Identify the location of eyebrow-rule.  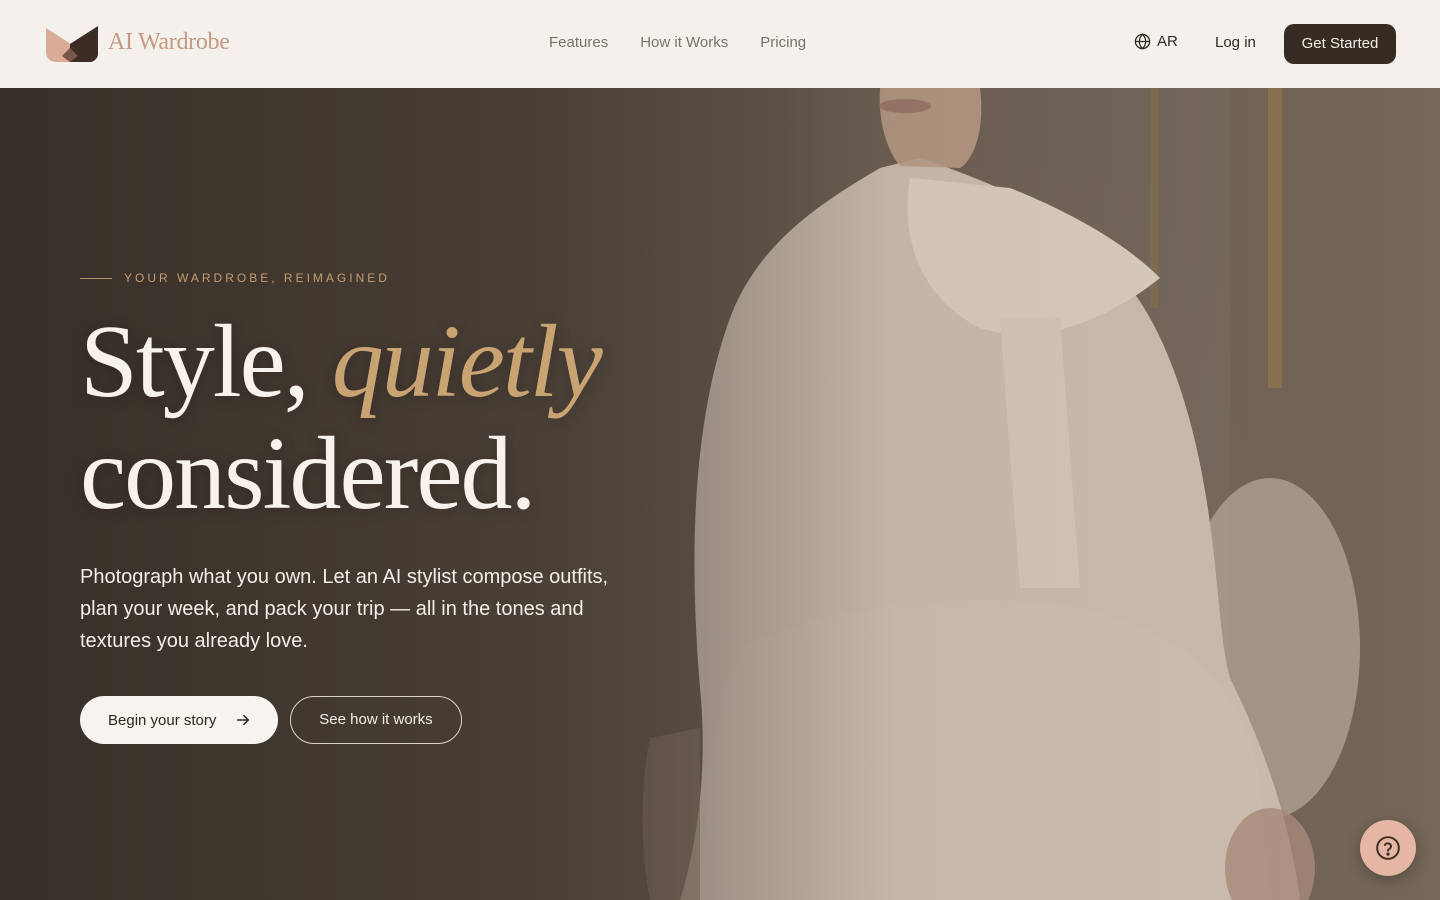
(96, 278).